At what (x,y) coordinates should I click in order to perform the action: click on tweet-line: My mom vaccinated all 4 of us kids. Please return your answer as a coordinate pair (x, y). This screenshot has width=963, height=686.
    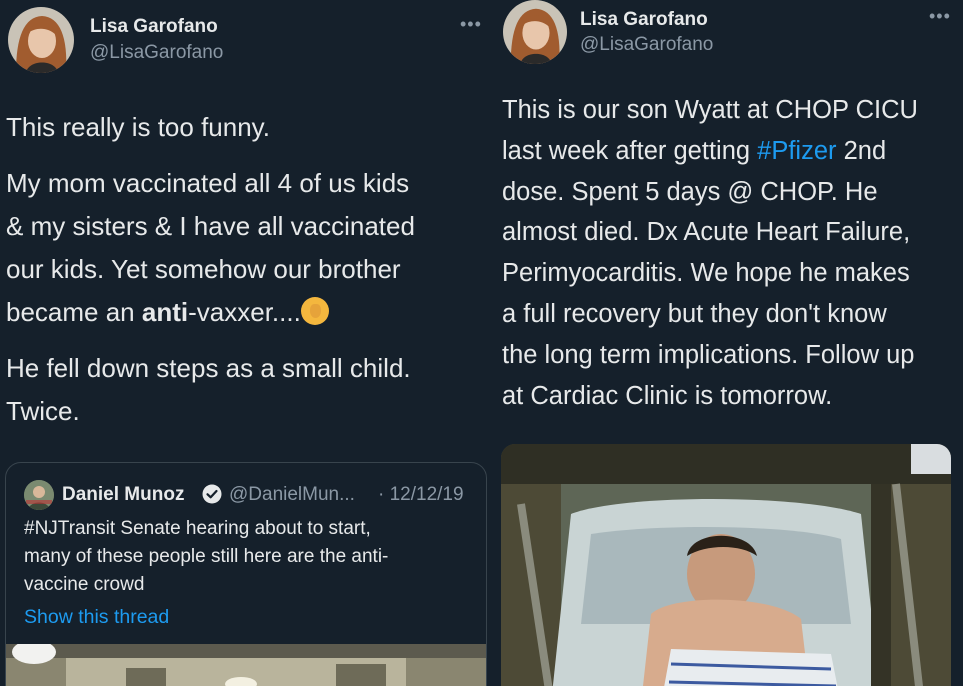
    Looking at the image, I should click on (208, 183).